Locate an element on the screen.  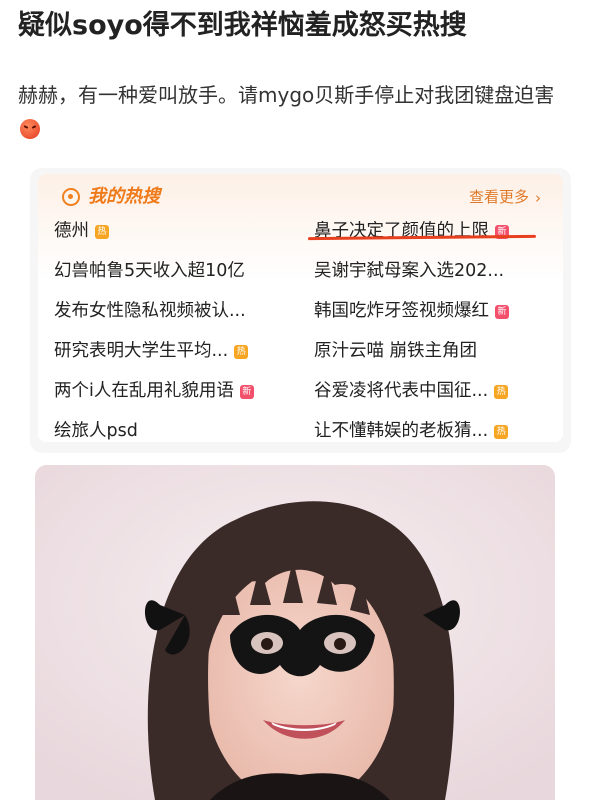
chevron-right-icon: › is located at coordinates (538, 198).